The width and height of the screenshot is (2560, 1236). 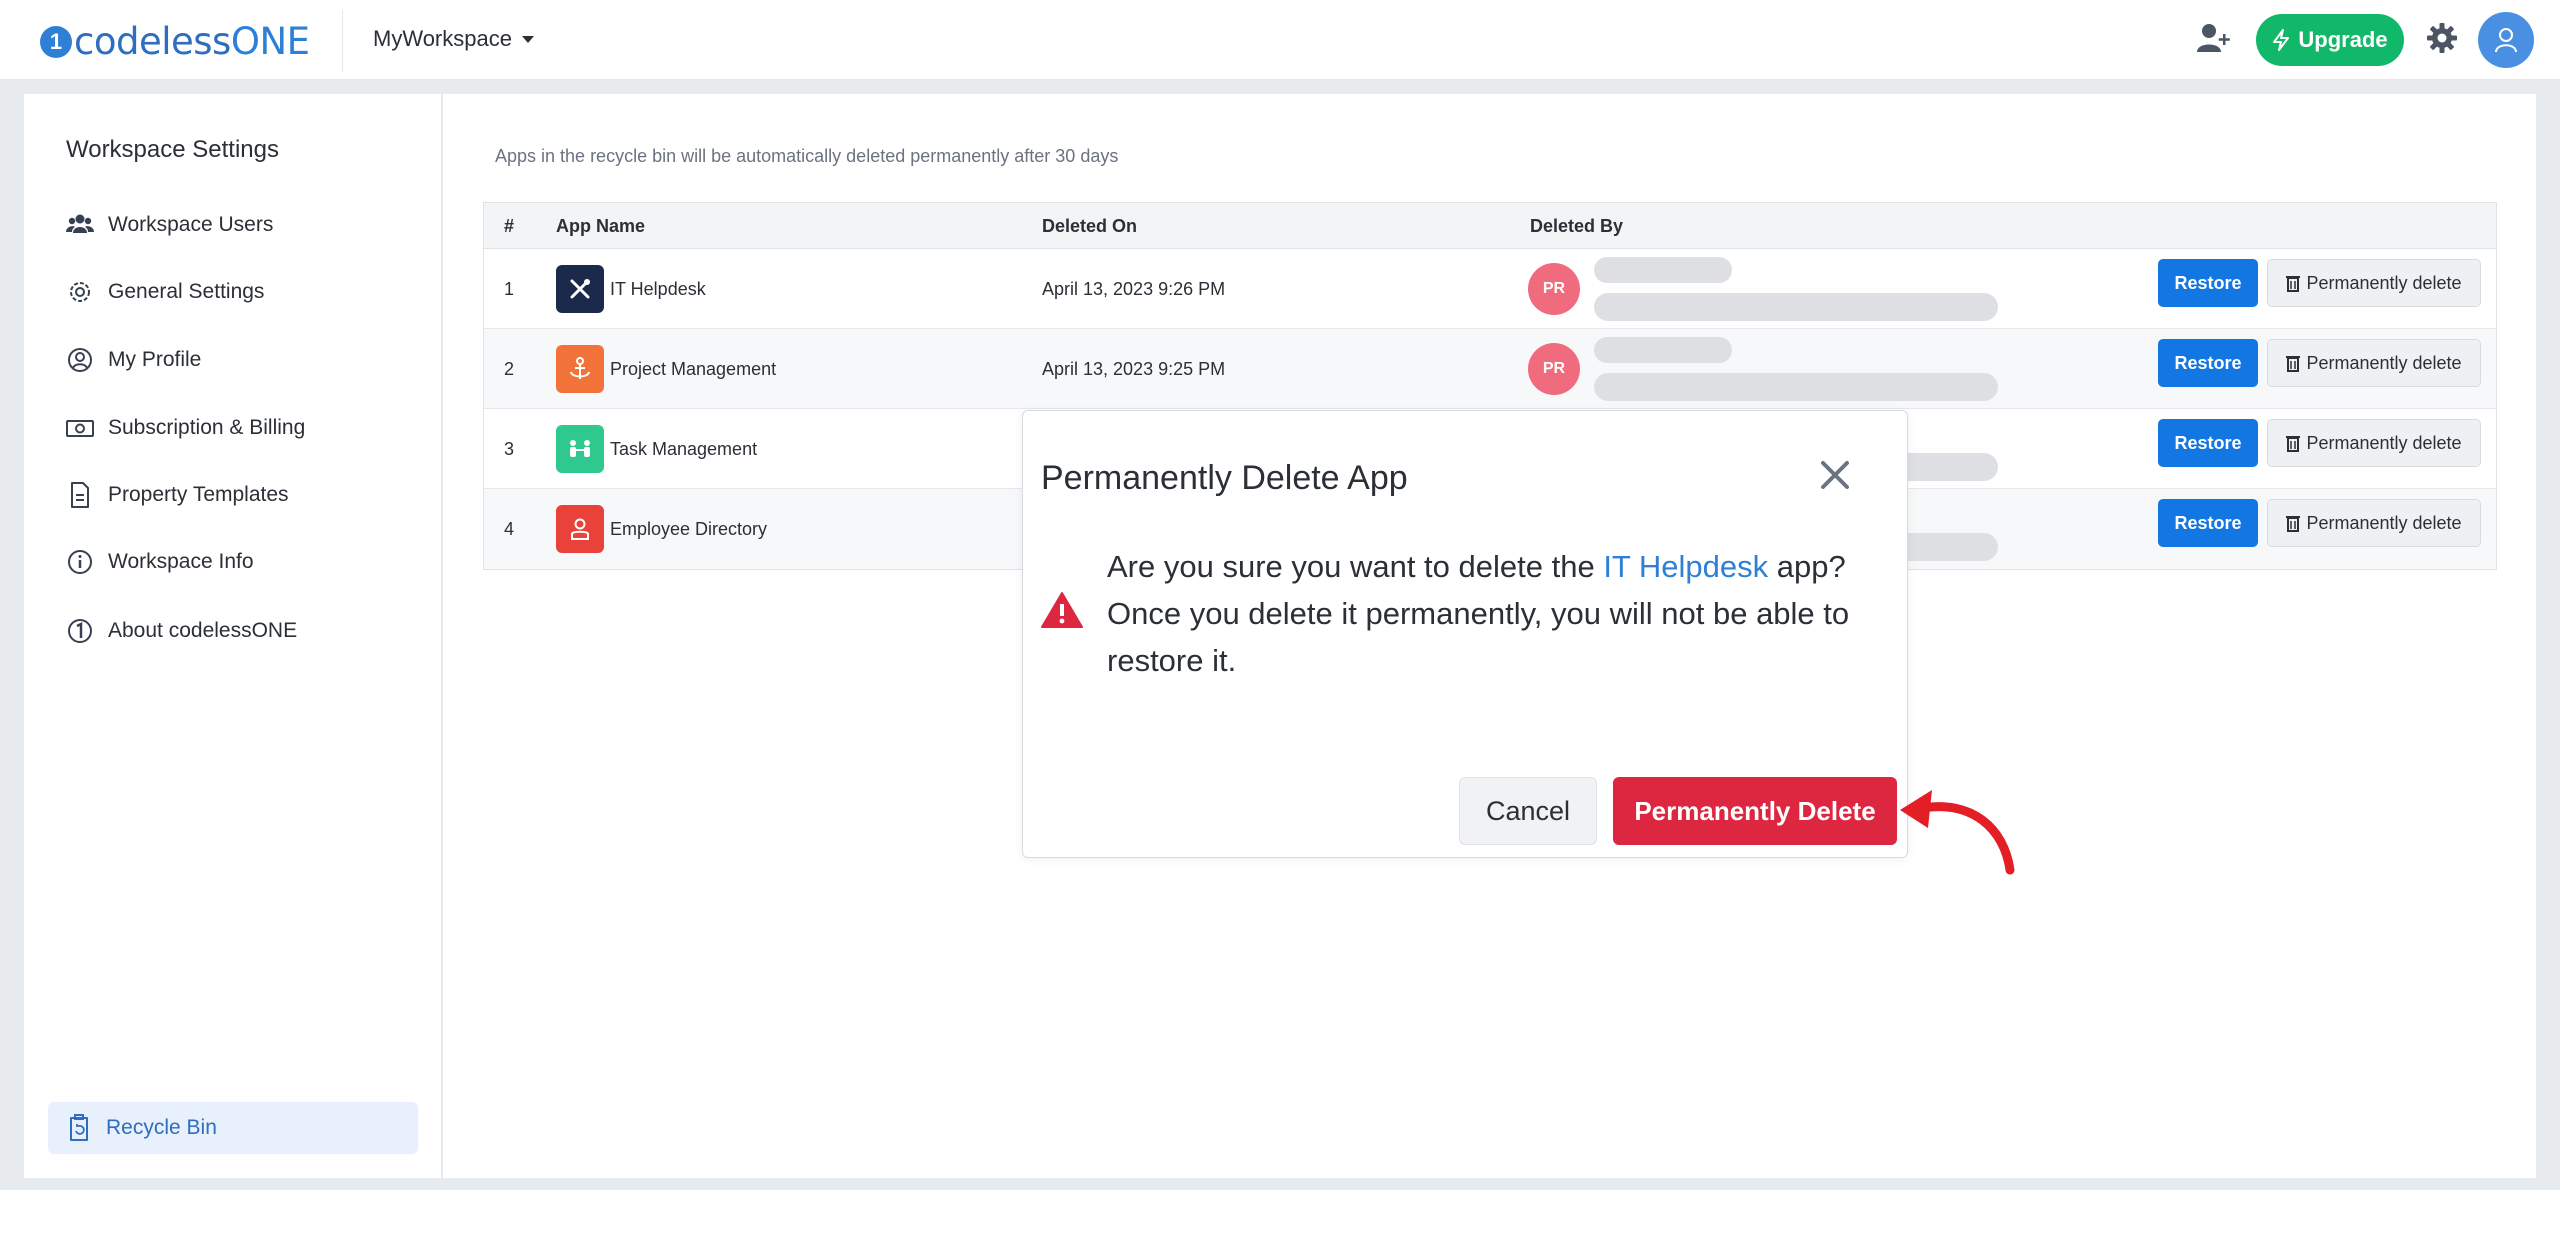 I want to click on column-header-number: #, so click(x=509, y=226).